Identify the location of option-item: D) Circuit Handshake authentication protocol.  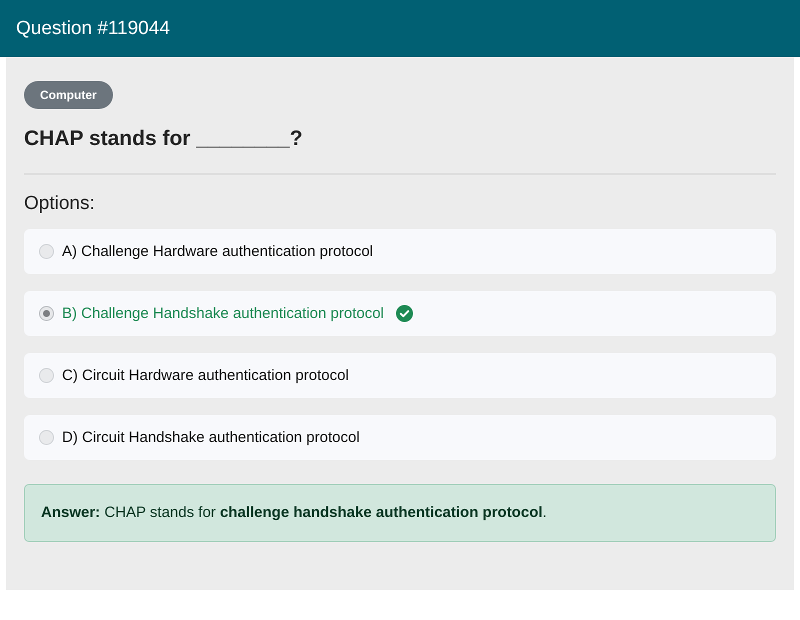
(400, 437).